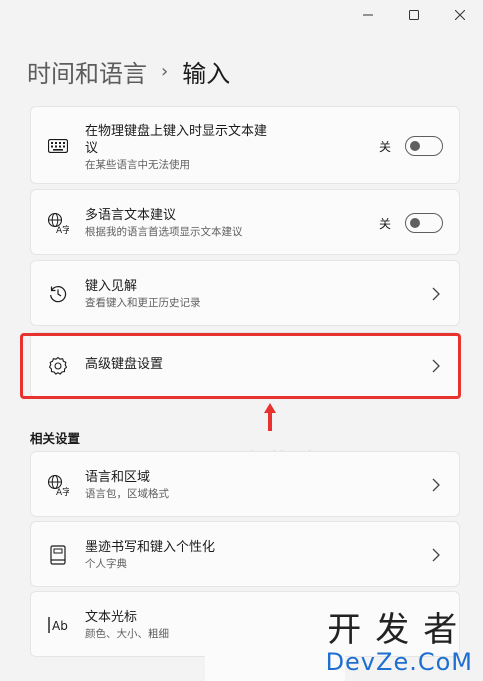  Describe the element at coordinates (127, 494) in the screenshot. I see `setting-description: 语言包，区域格式` at that location.